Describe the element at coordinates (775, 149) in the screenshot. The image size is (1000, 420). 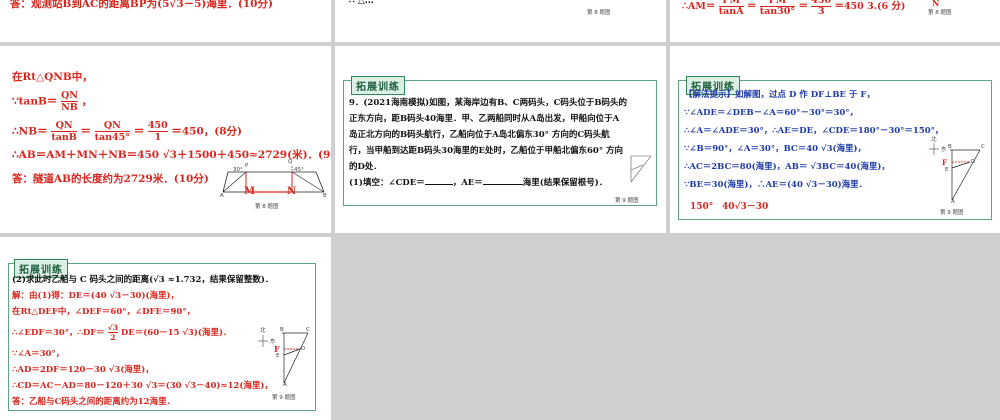
I see `slide6-l4: ∵∠B＝90°，∠A＝30°，BC＝40 √3(海里)，` at that location.